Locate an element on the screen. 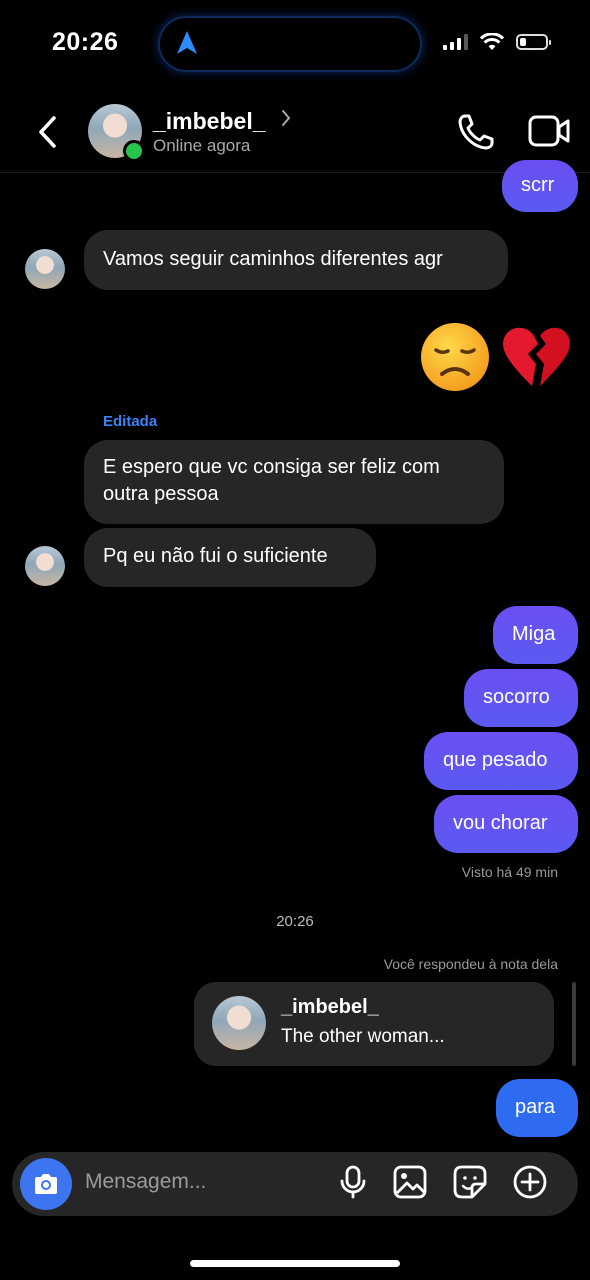 The width and height of the screenshot is (590, 1280). chevron-right-icon is located at coordinates (286, 118).